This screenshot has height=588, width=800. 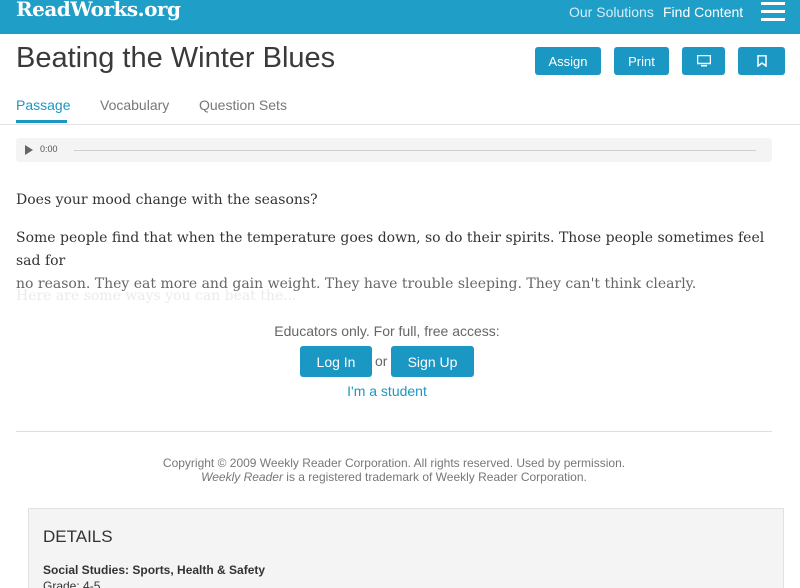 I want to click on bookmark-icon, so click(x=761, y=61).